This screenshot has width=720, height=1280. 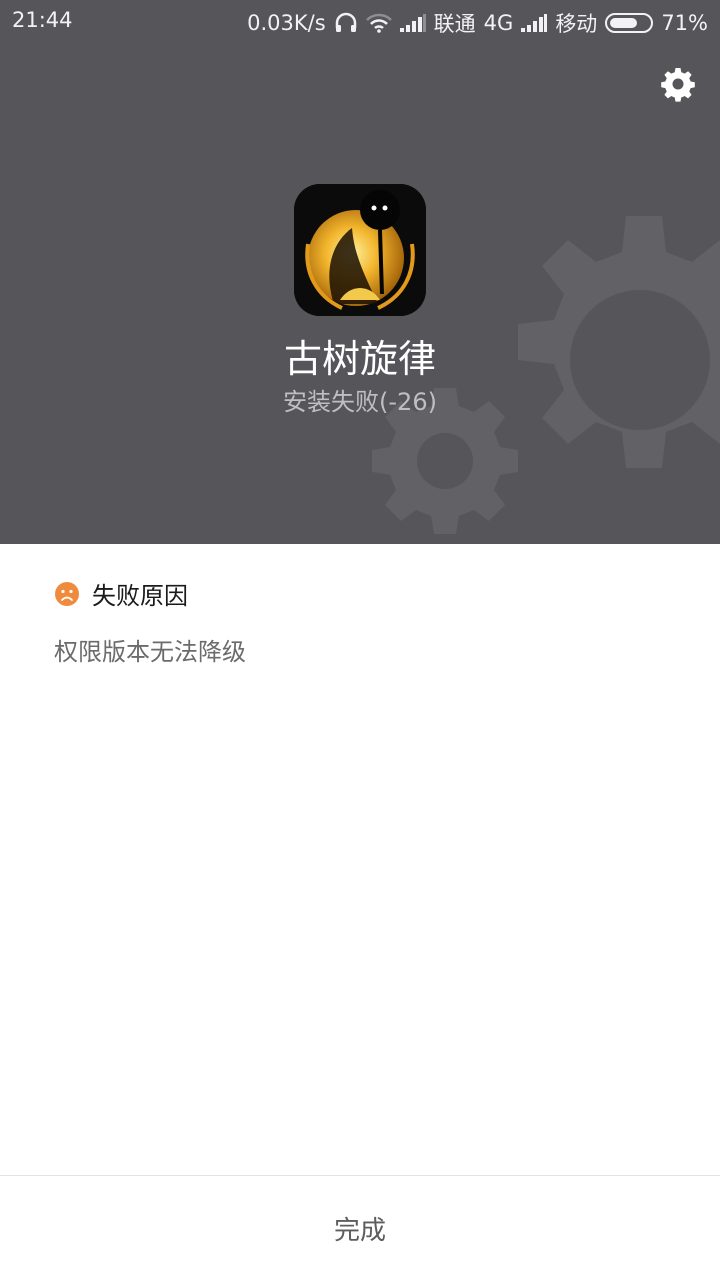 I want to click on wifi-icon, so click(x=378, y=23).